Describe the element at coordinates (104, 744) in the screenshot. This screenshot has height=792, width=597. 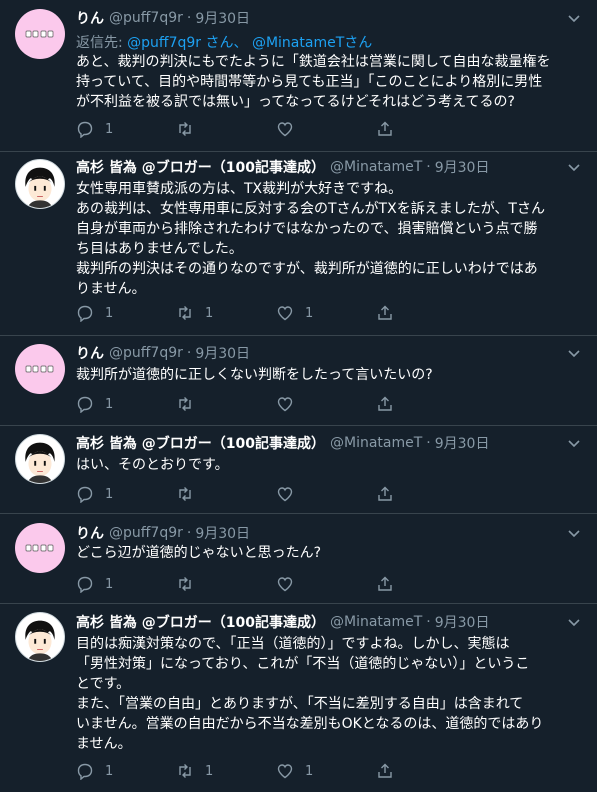
I see `tweet-text-line: ません。` at that location.